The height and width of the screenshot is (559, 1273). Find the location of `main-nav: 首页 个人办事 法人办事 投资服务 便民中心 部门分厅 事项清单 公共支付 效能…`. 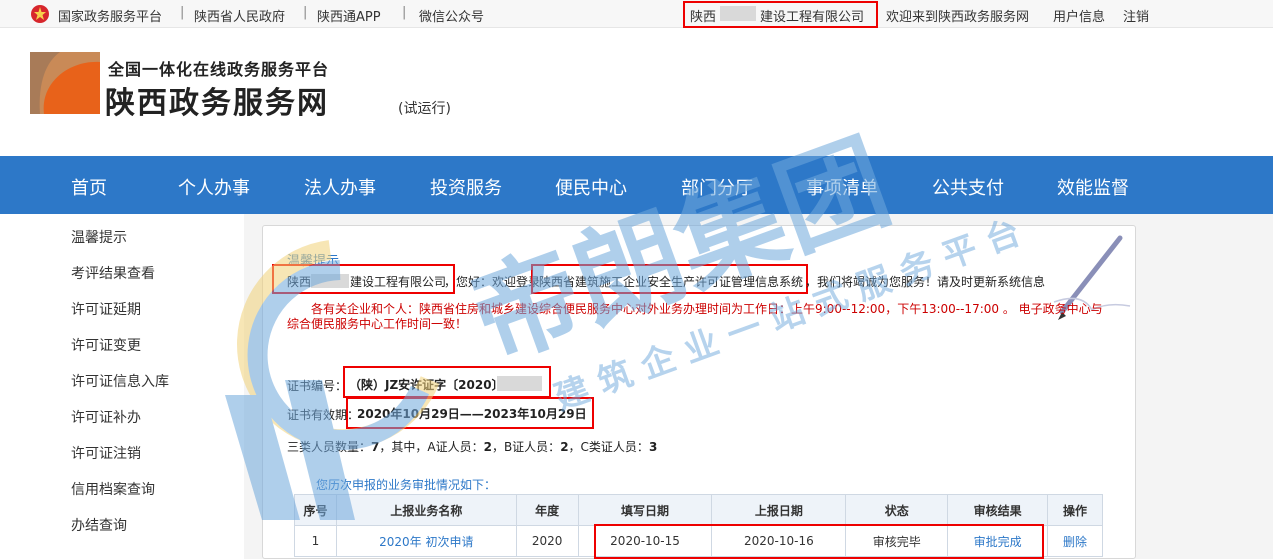

main-nav: 首页 个人办事 法人办事 投资服务 便民中心 部门分厅 事项清单 公共支付 效能… is located at coordinates (636, 185).